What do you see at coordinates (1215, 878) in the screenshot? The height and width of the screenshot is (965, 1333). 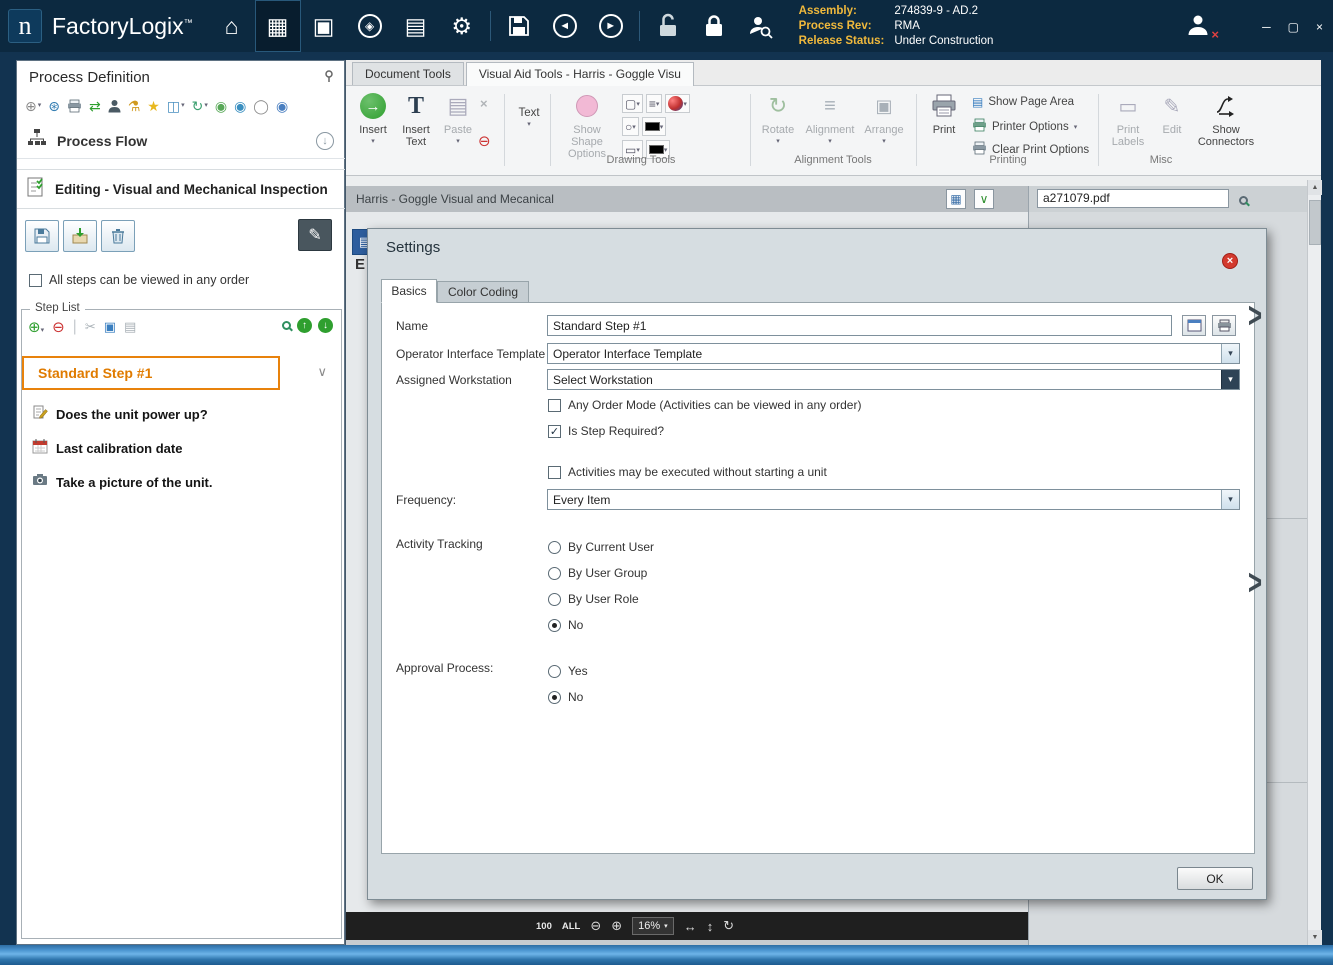 I see `ok-button: OK` at bounding box center [1215, 878].